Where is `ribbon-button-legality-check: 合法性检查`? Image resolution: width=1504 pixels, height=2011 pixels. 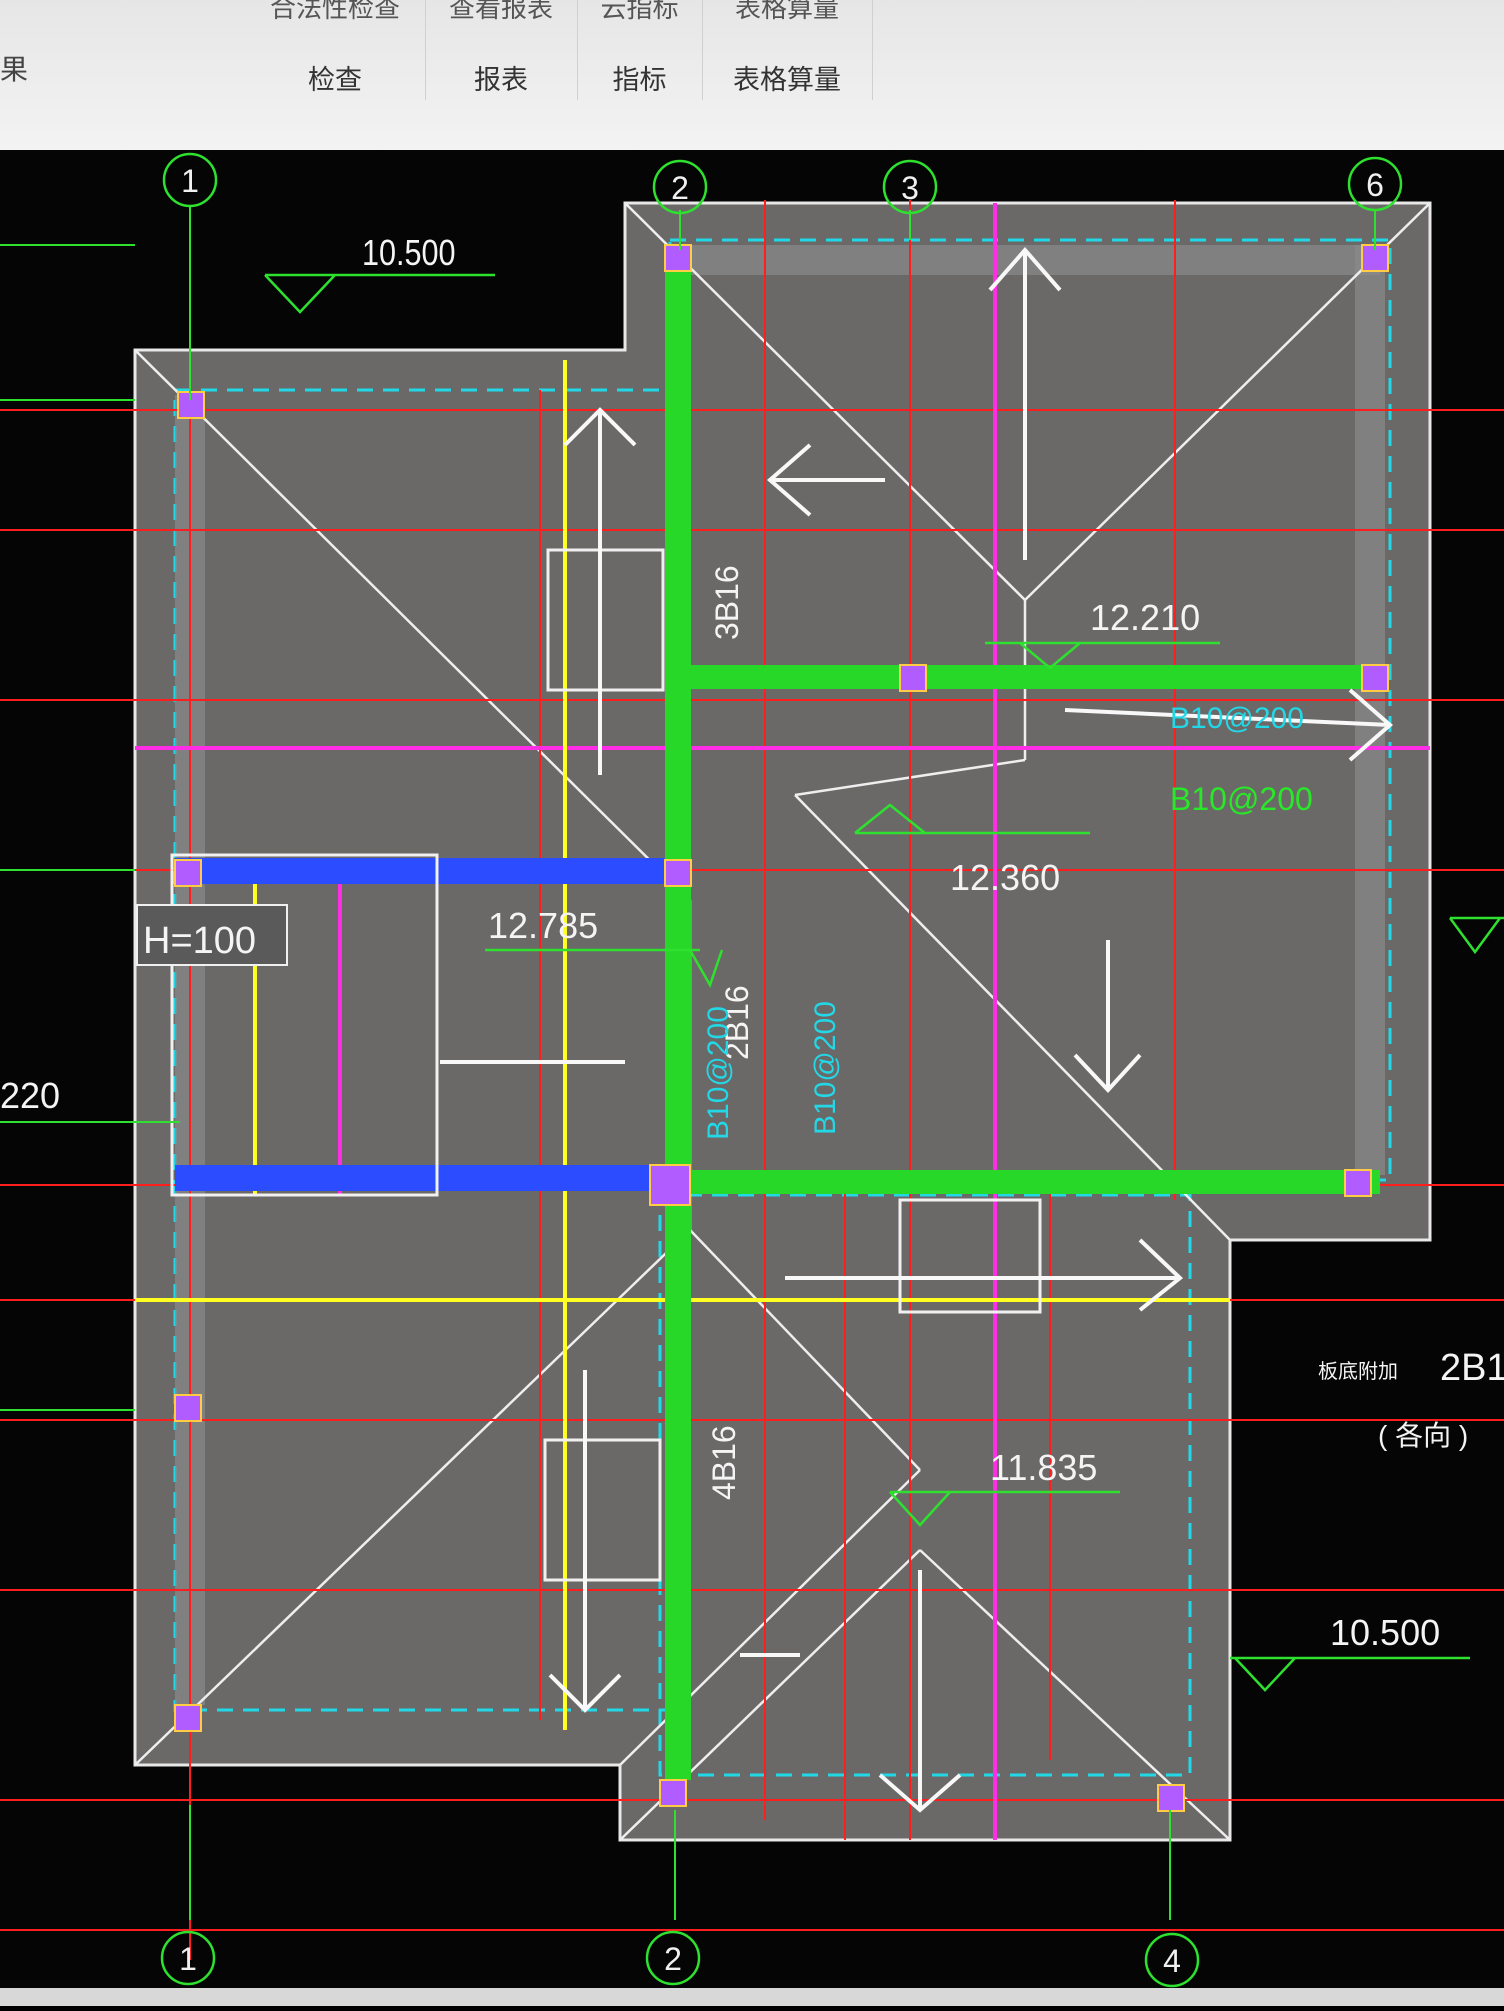
ribbon-button-legality-check: 合法性检查 is located at coordinates (335, 12).